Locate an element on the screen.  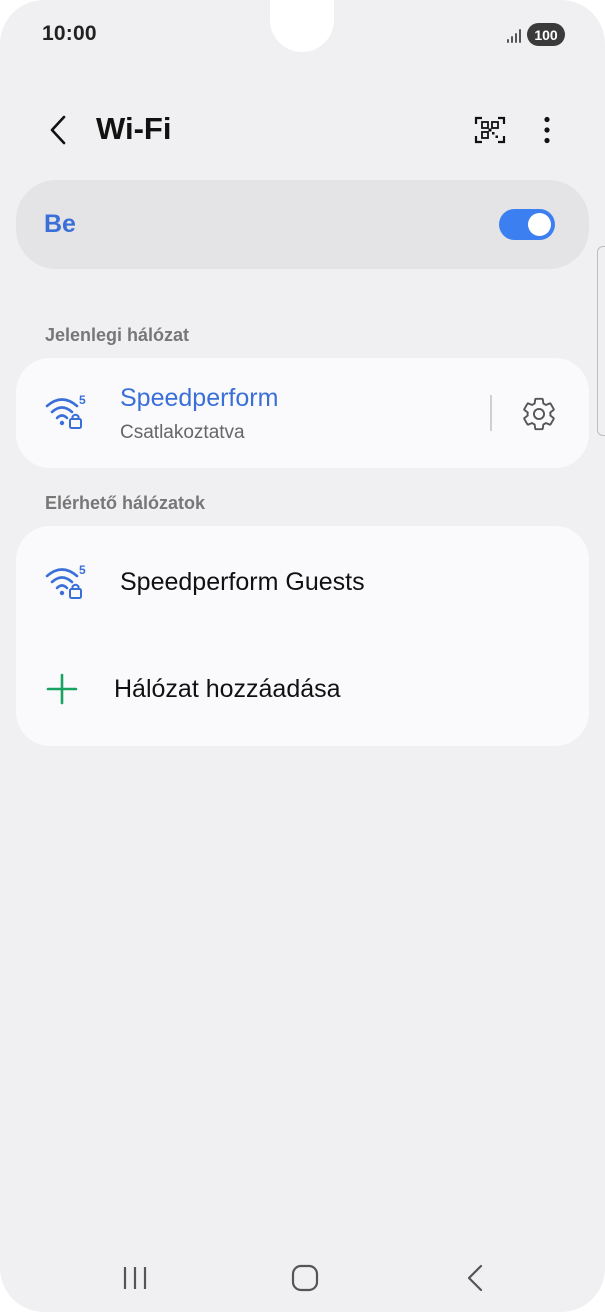
current-network-card: 5 Speedperform Csatlakoztatva is located at coordinates (302, 413).